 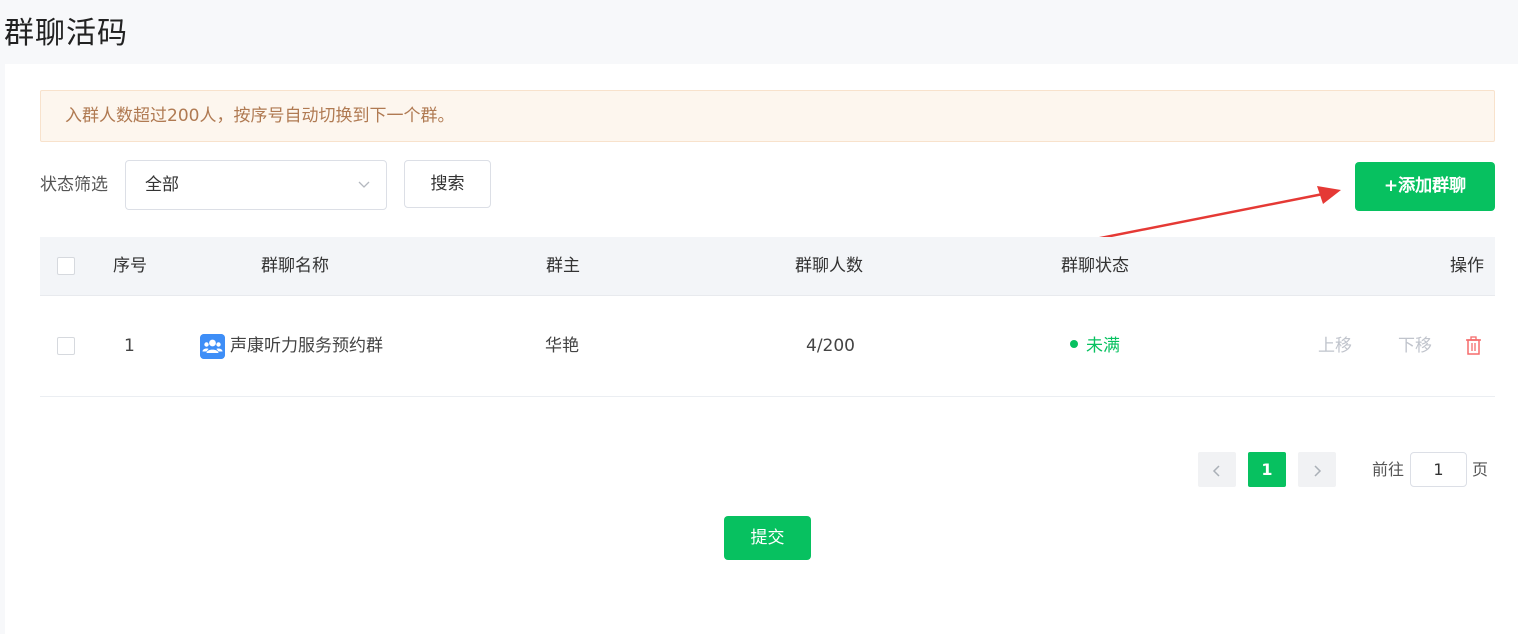 I want to click on next-page-button, so click(x=1317, y=469).